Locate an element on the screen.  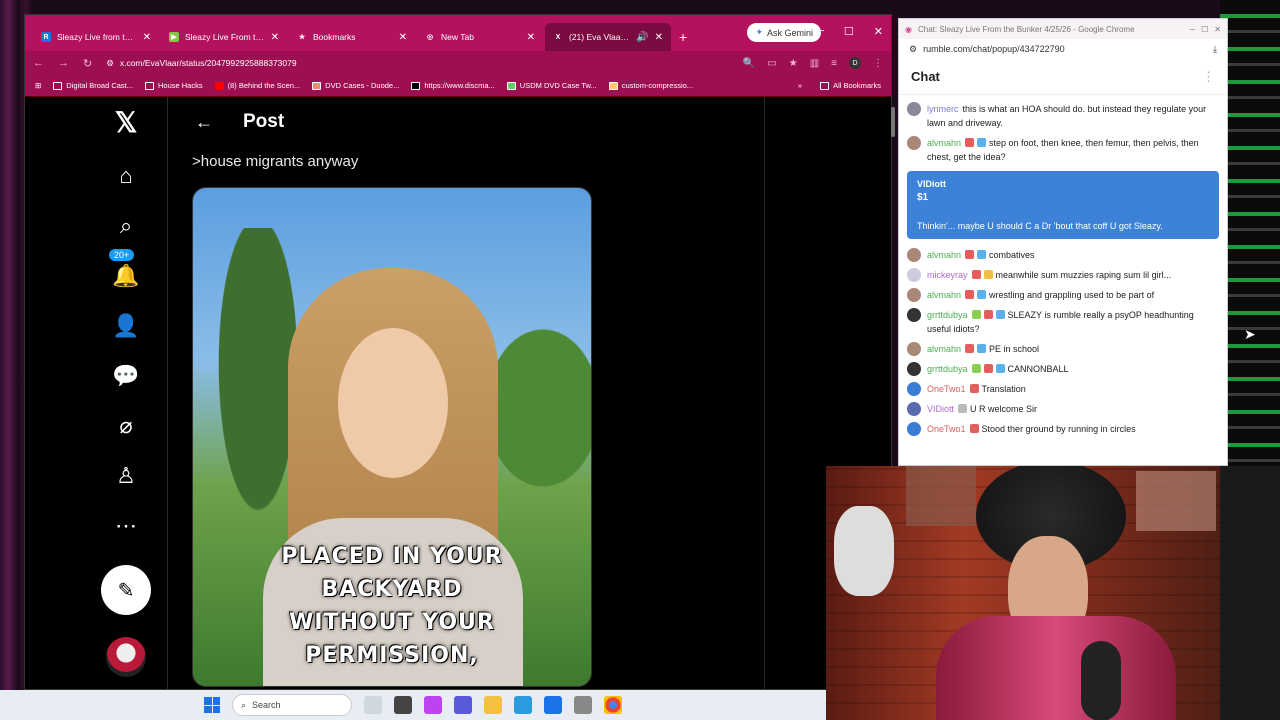
username: lynmerc is located at coordinates (943, 109).